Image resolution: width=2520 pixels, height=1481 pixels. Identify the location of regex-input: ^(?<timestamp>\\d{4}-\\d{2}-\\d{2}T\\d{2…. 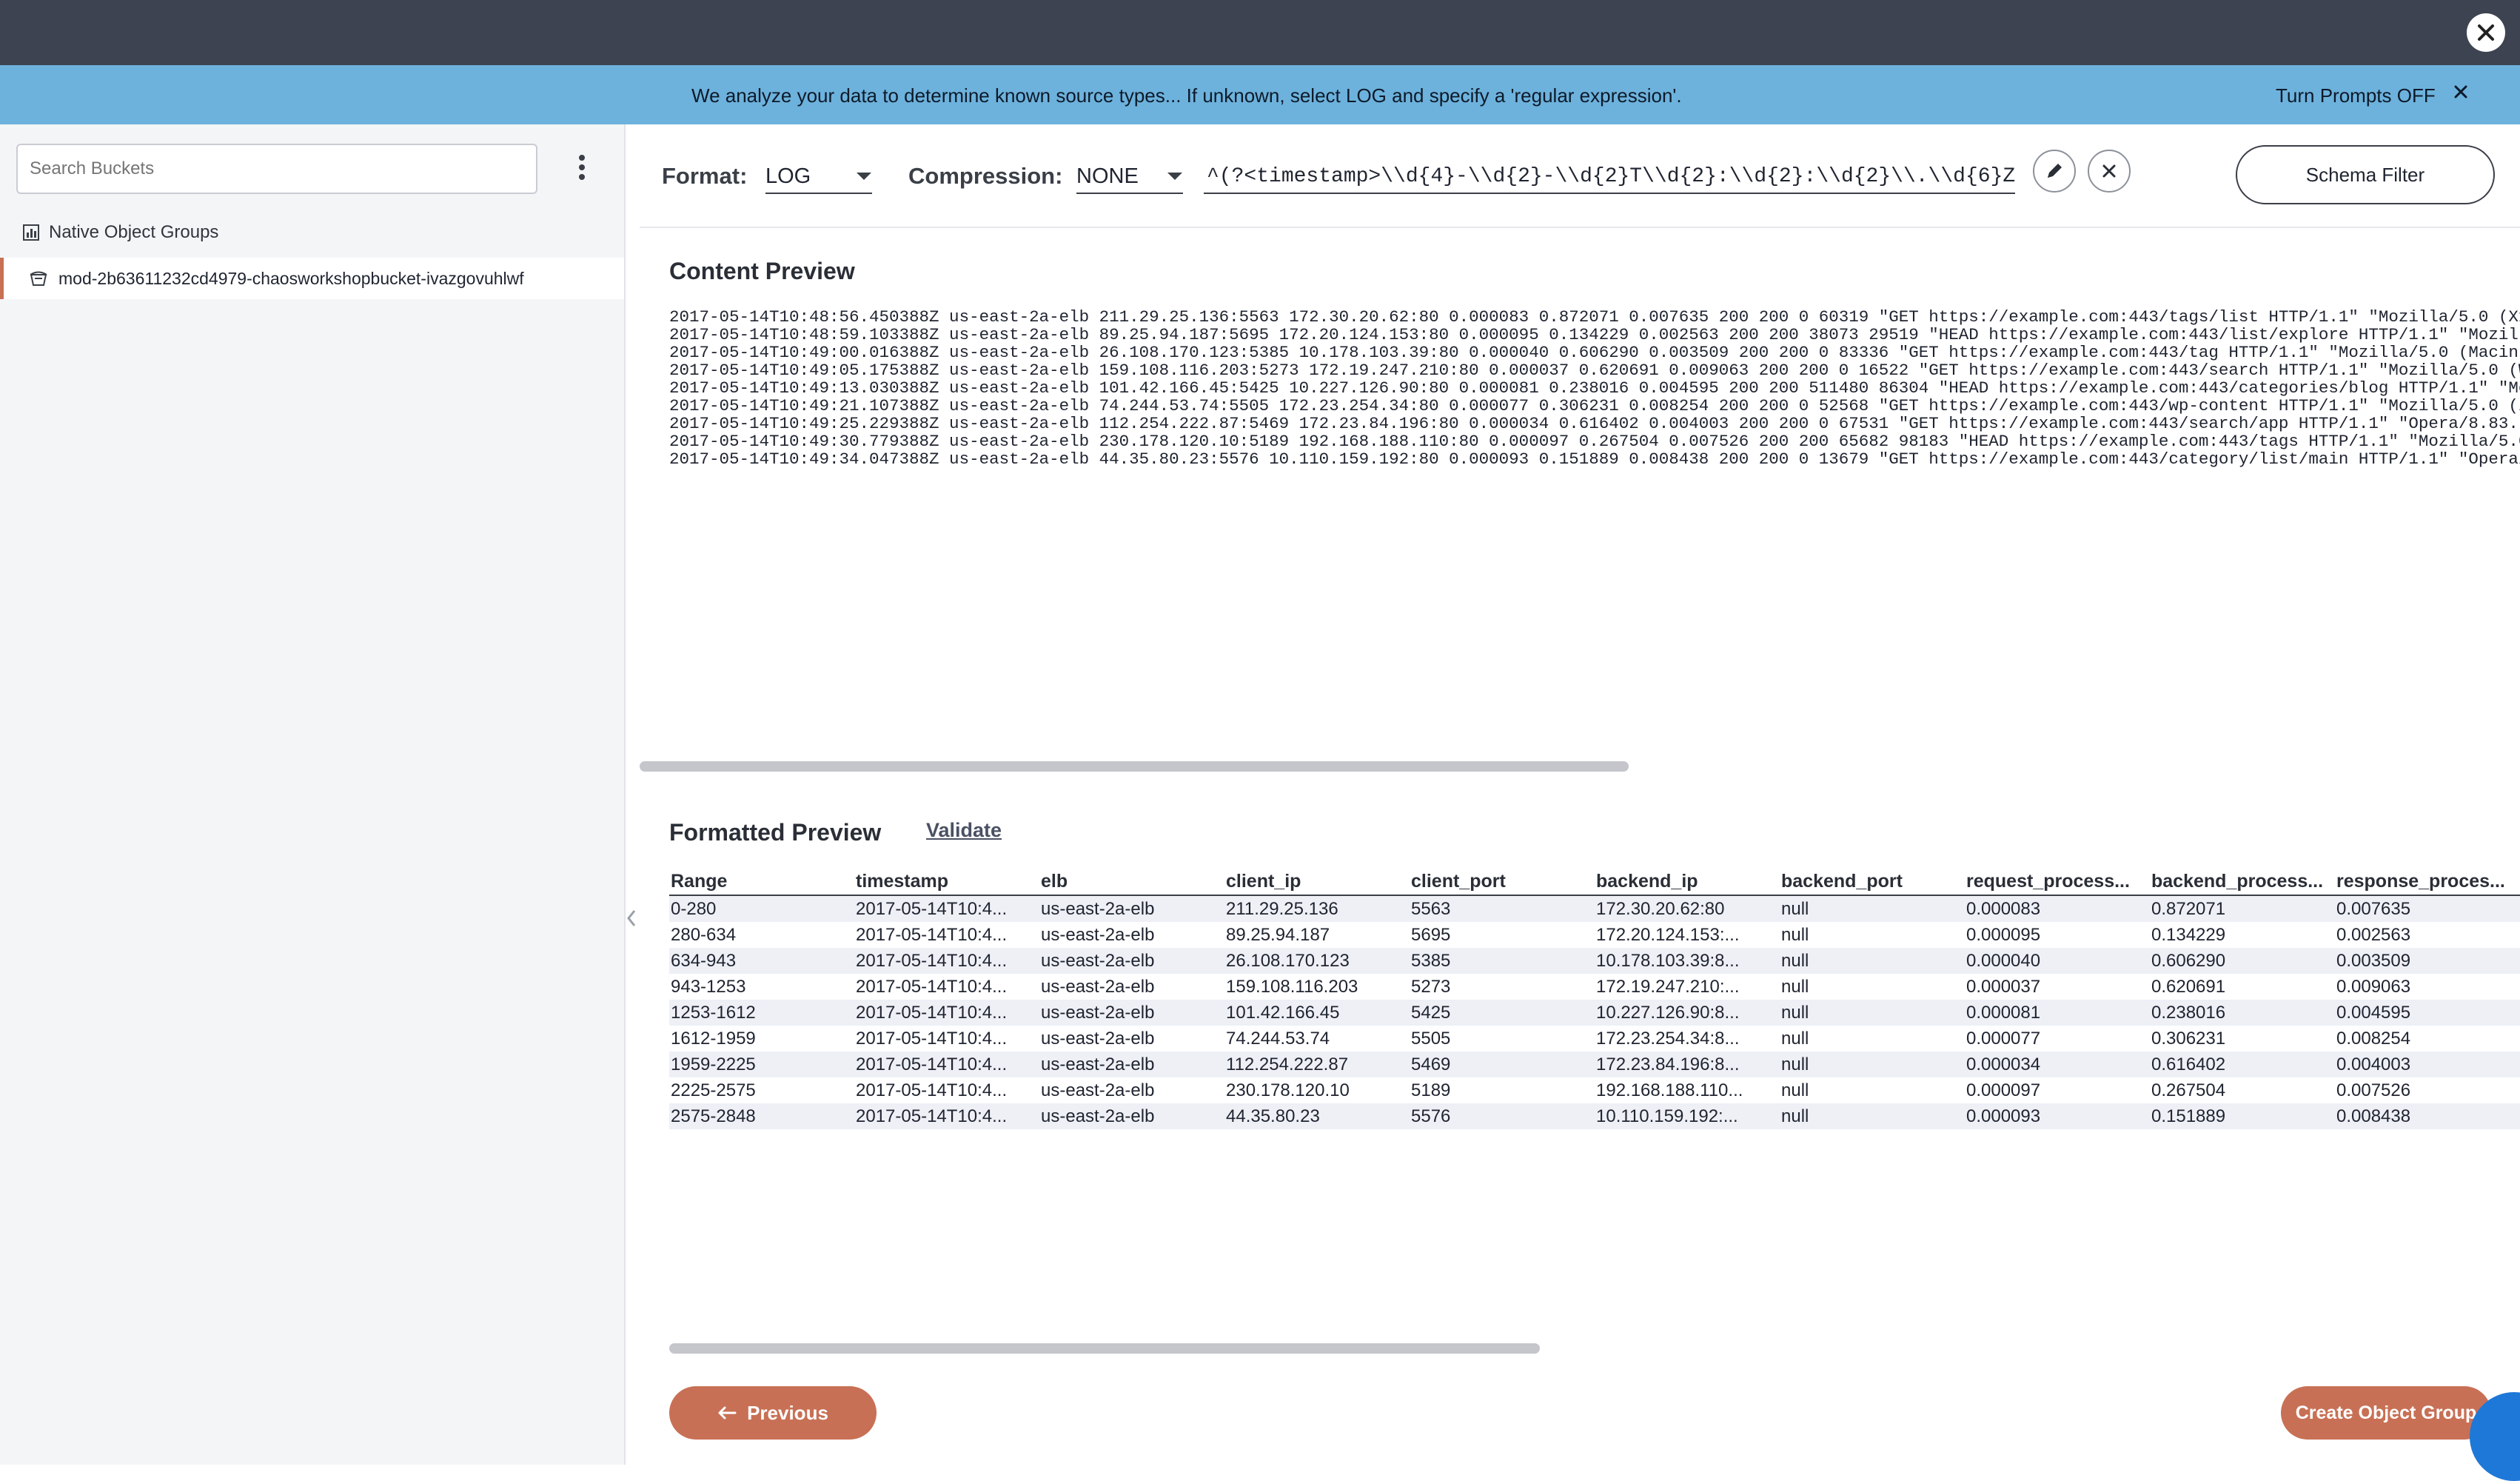
(1610, 177).